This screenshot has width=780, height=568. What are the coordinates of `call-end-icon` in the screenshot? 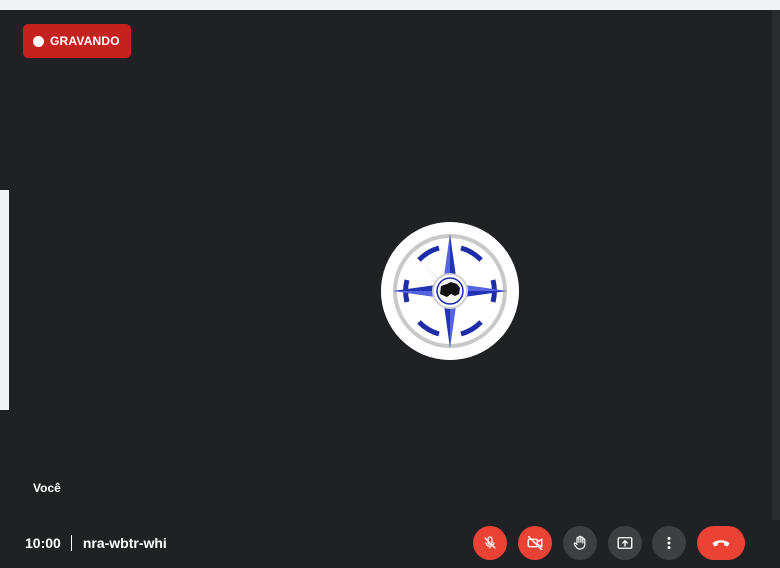 It's located at (721, 543).